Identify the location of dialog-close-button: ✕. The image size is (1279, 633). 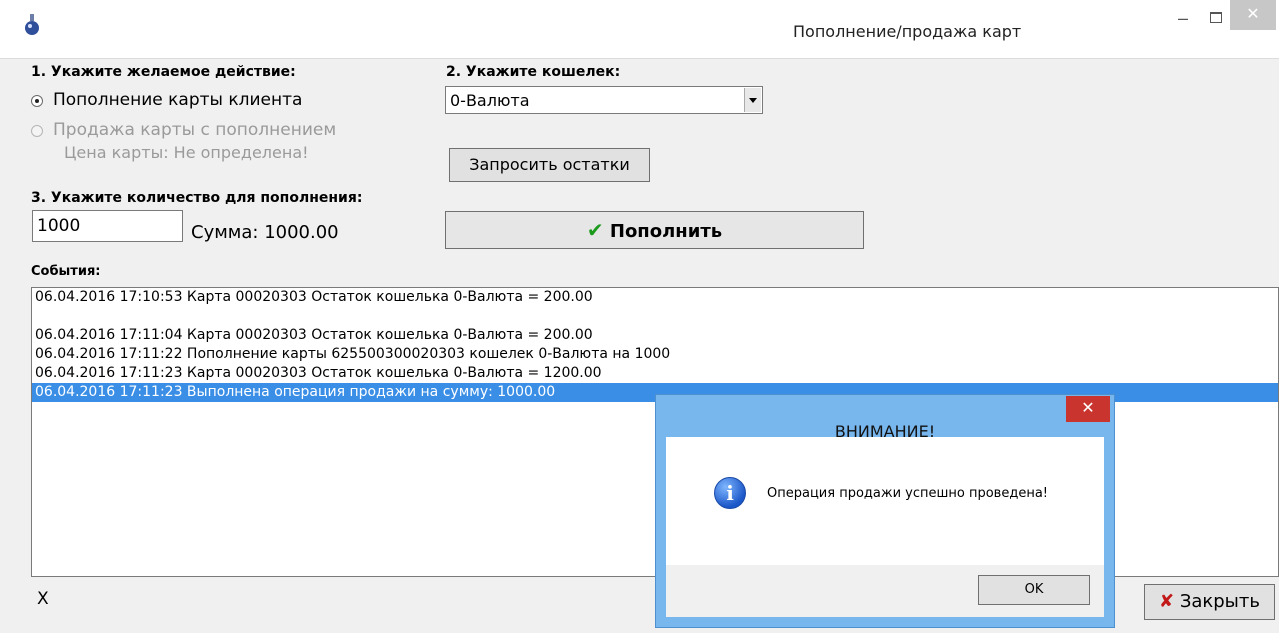
(1088, 409).